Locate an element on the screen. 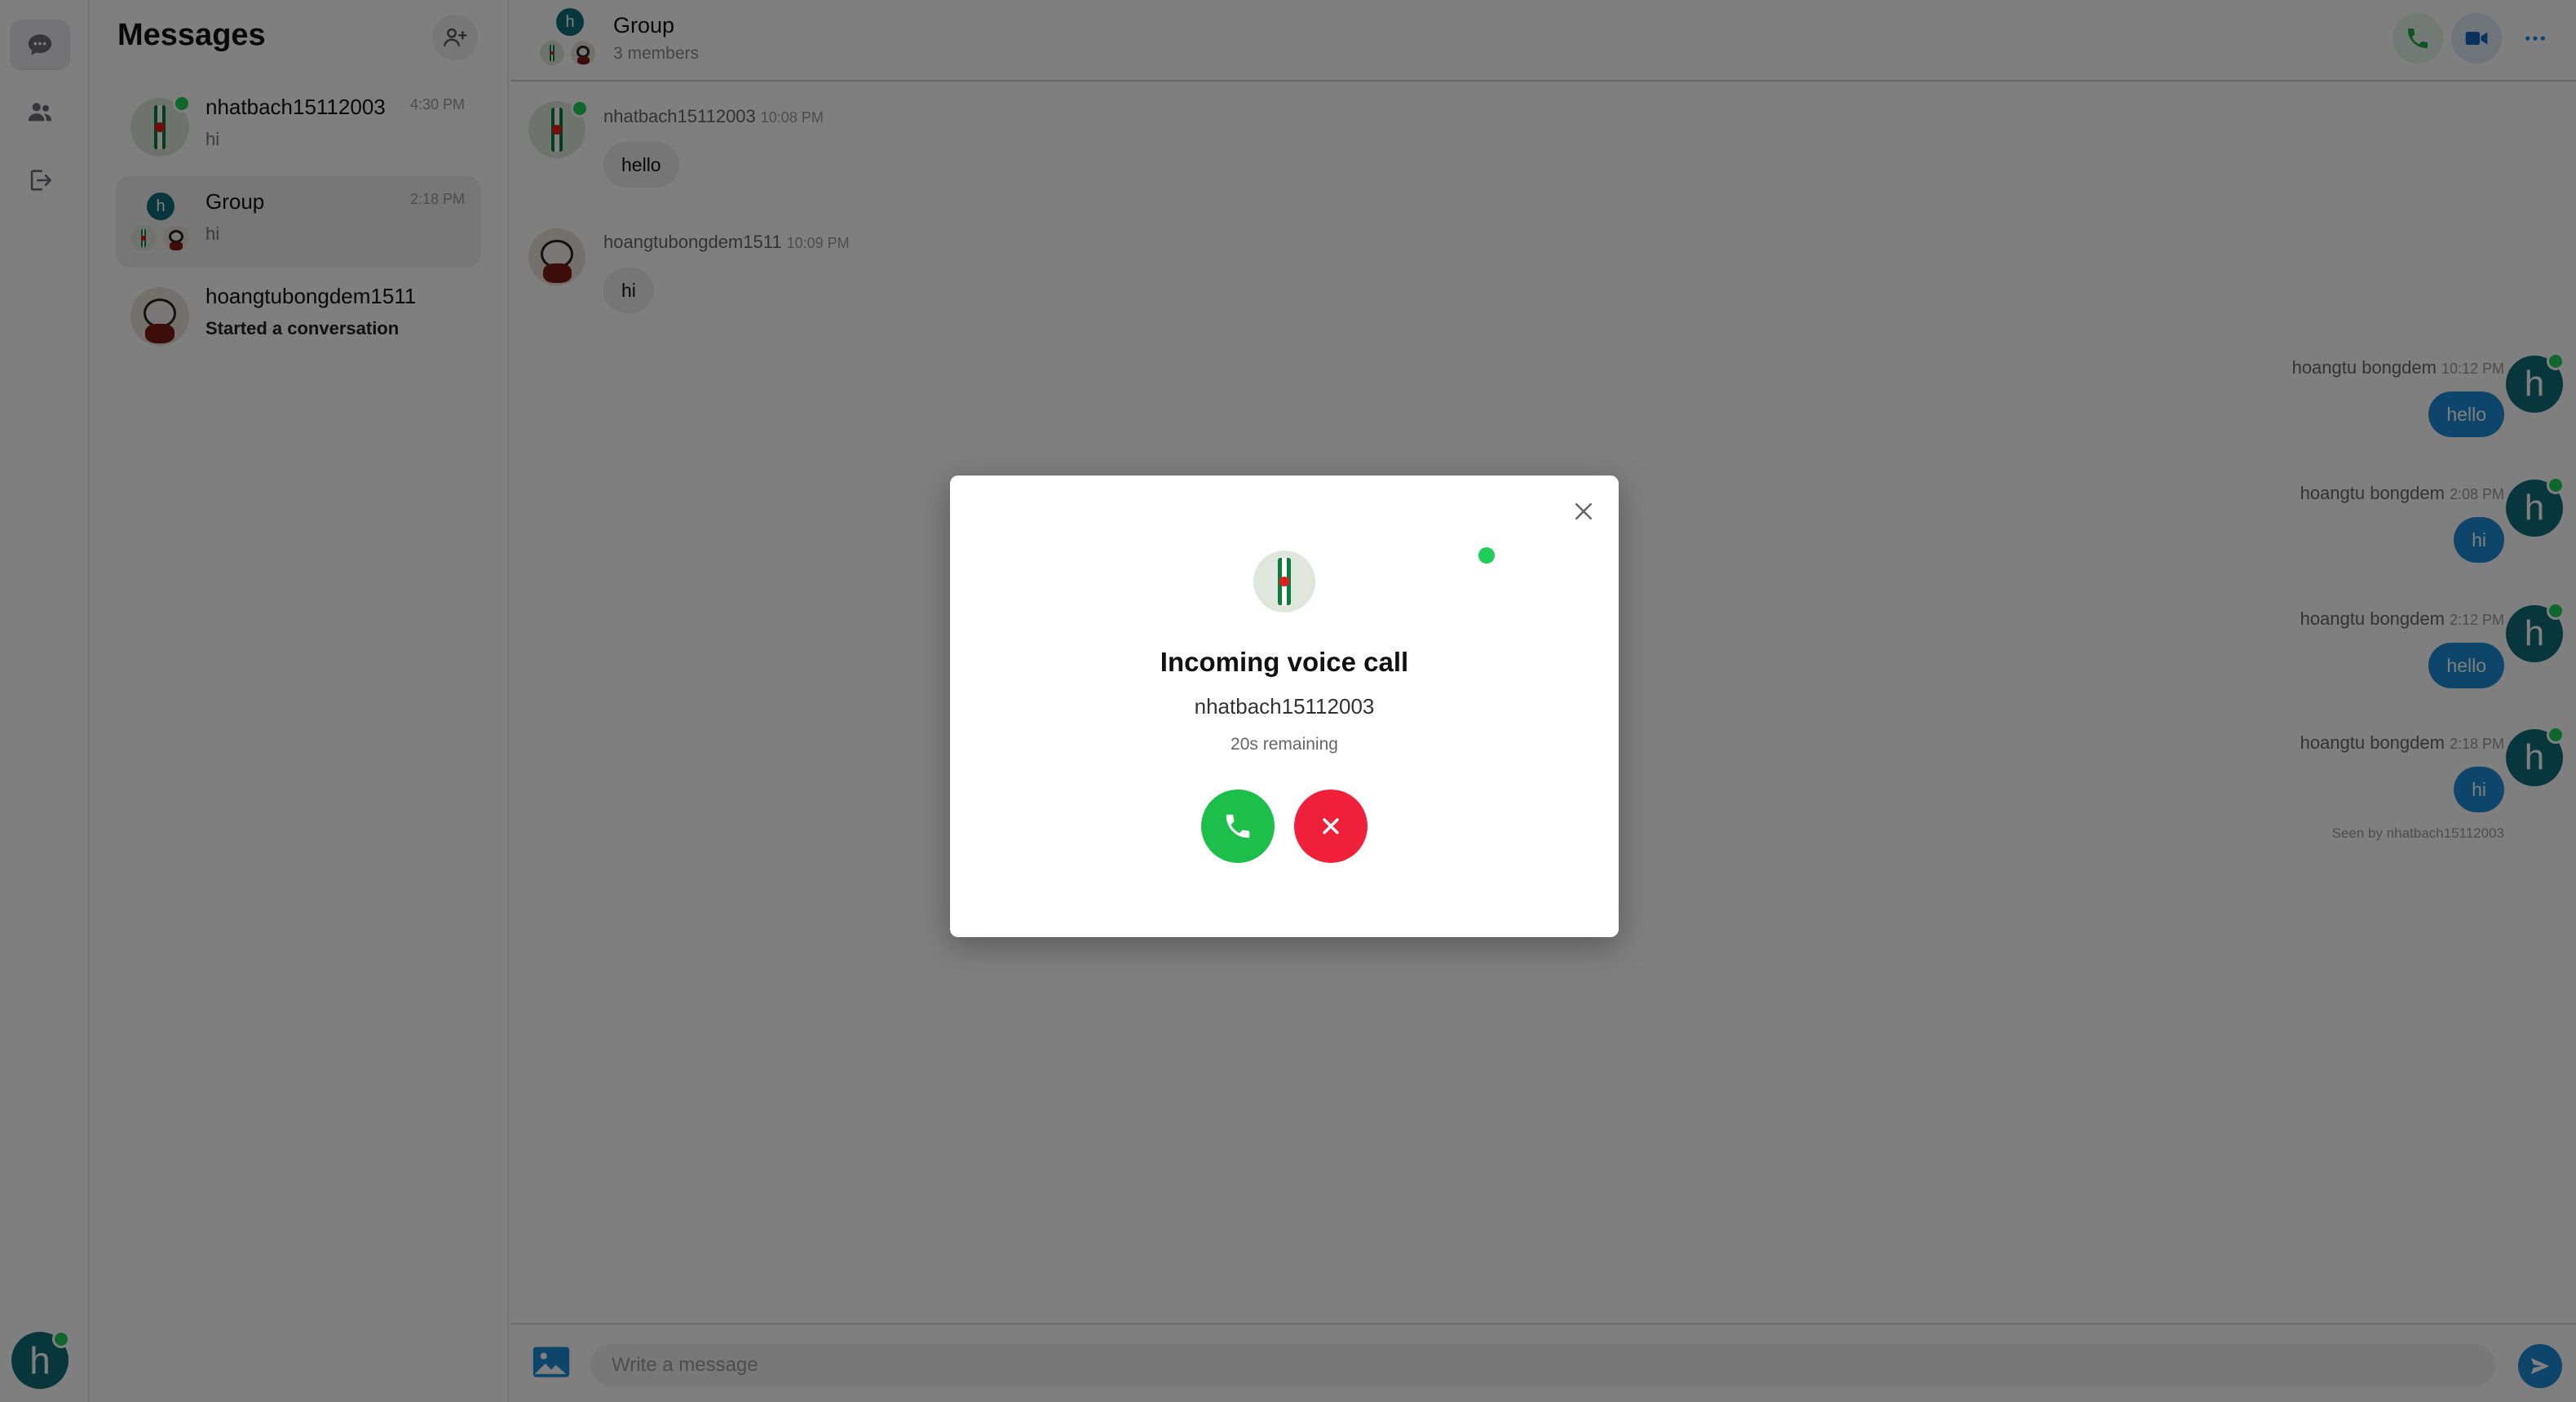  call-title: Incoming voice call is located at coordinates (1284, 662).